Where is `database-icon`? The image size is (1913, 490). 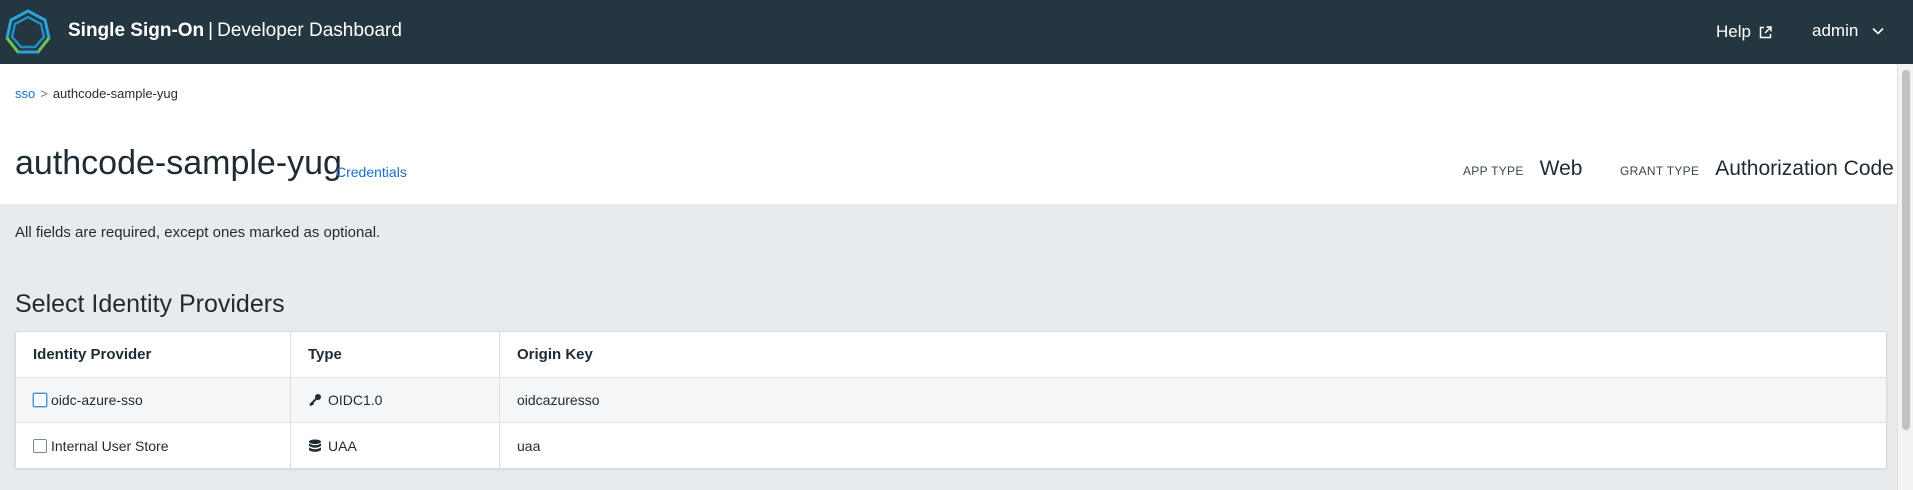 database-icon is located at coordinates (315, 445).